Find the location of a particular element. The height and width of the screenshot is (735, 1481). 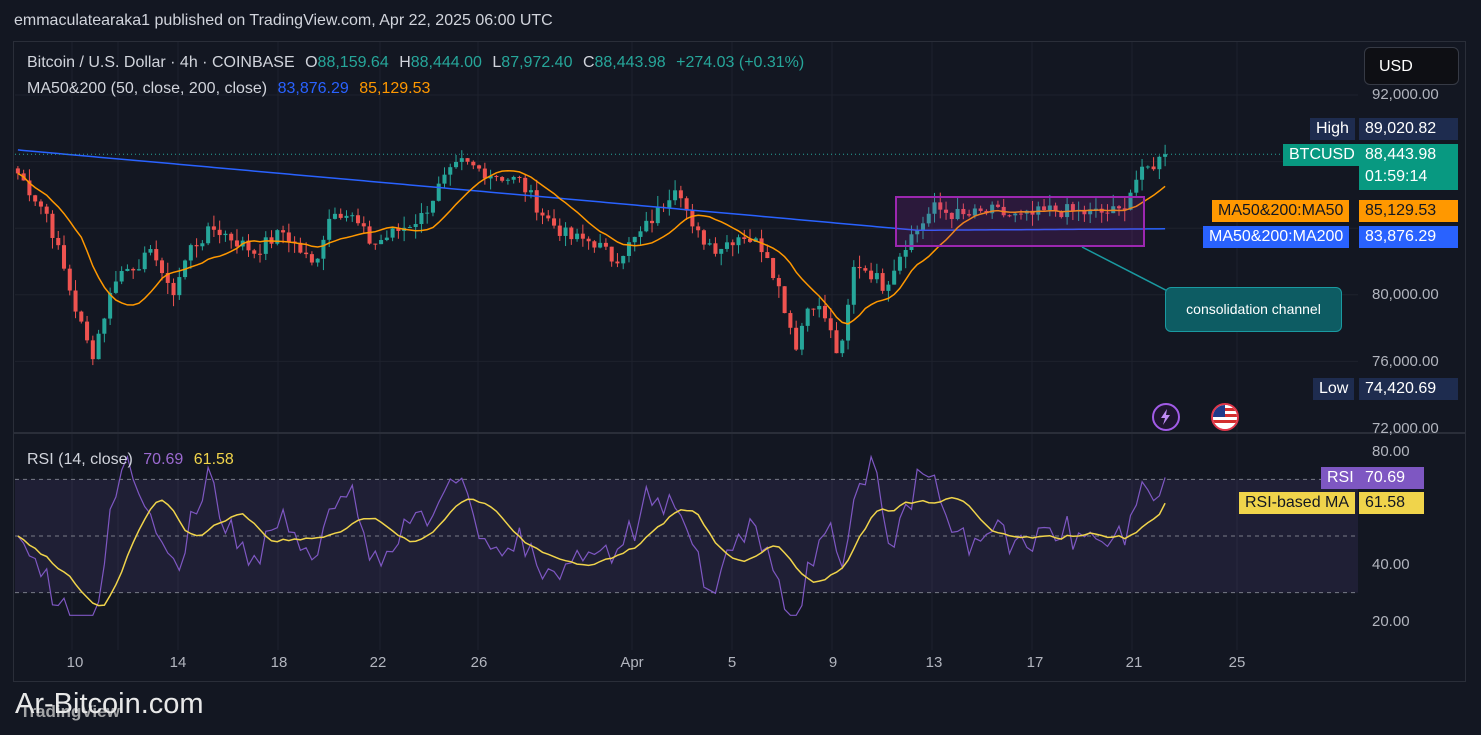

time-tick: 22 is located at coordinates (378, 662).